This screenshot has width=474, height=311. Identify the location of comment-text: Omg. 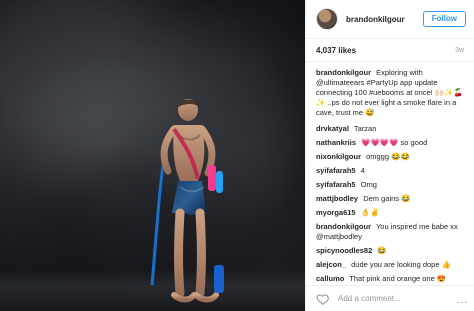
(368, 185).